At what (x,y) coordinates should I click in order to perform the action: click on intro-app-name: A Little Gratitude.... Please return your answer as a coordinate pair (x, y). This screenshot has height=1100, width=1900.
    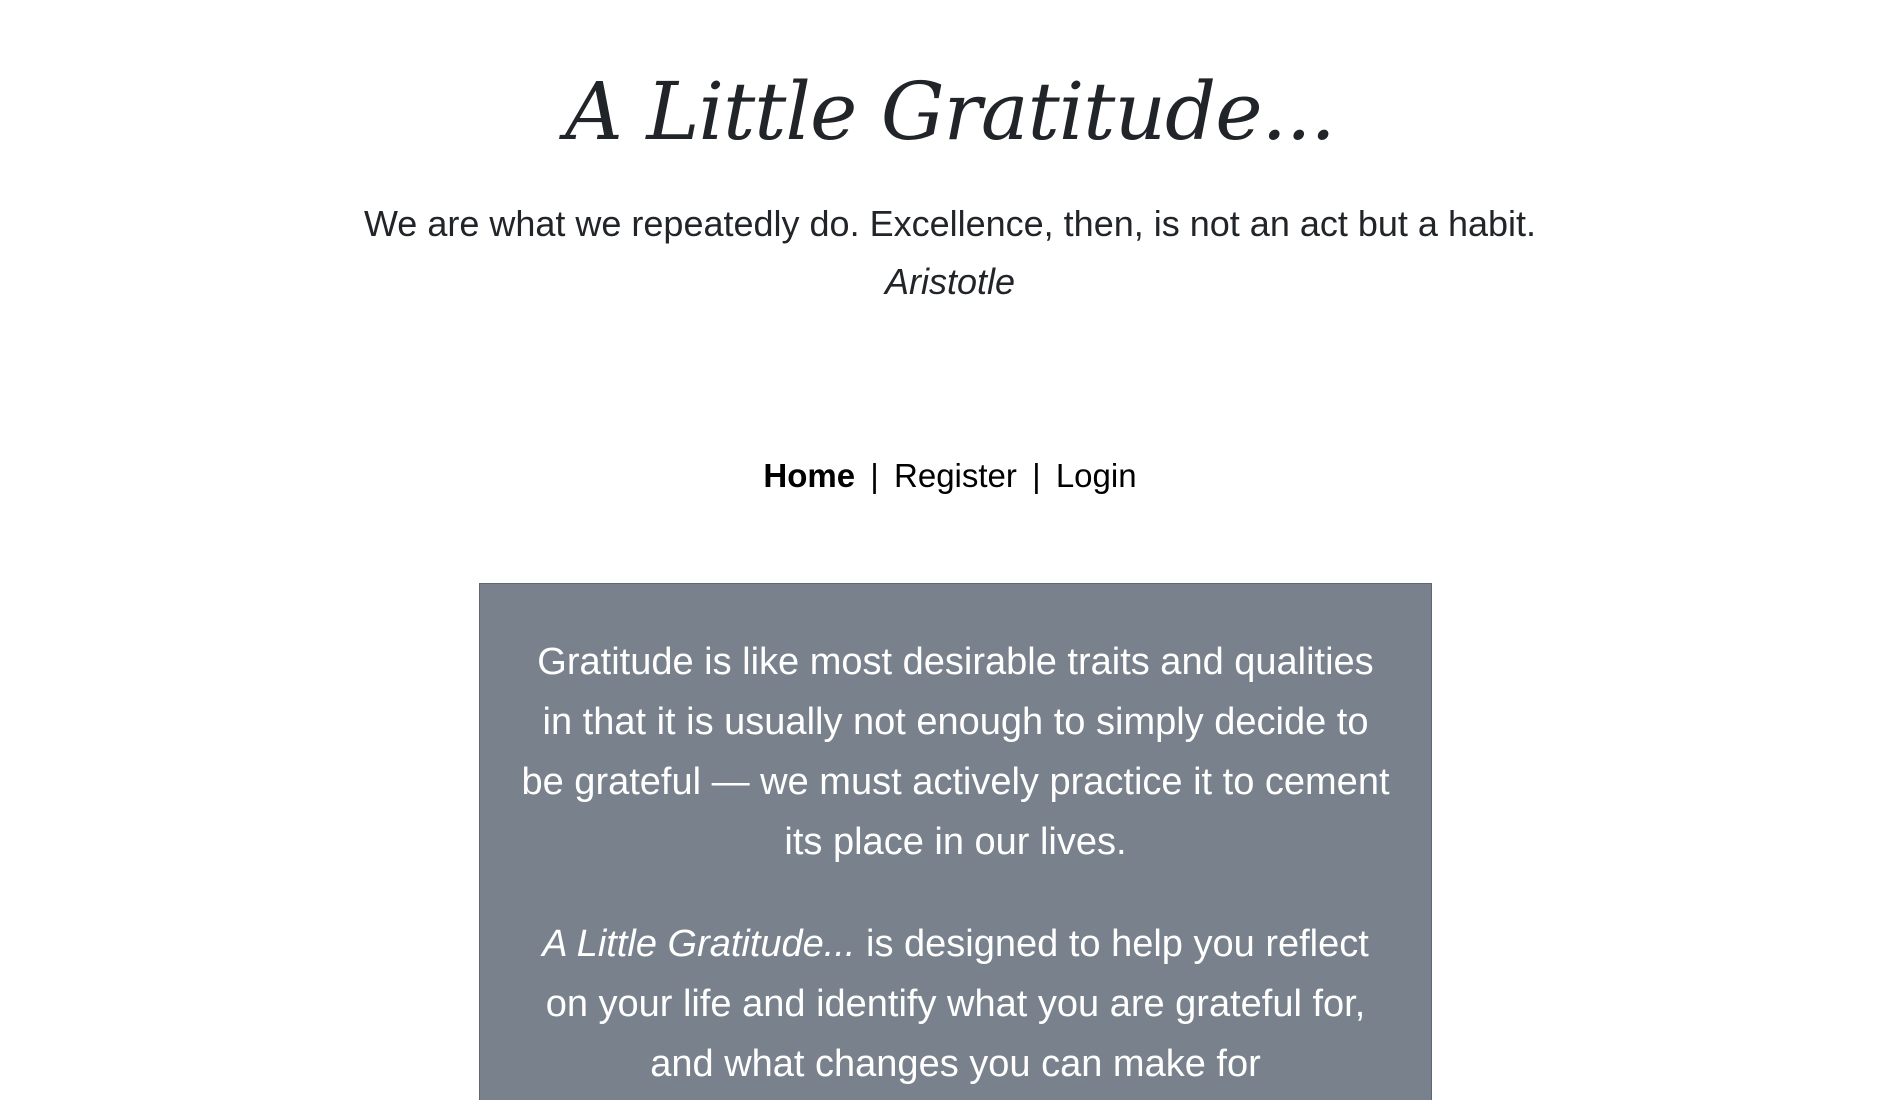
    Looking at the image, I should click on (699, 944).